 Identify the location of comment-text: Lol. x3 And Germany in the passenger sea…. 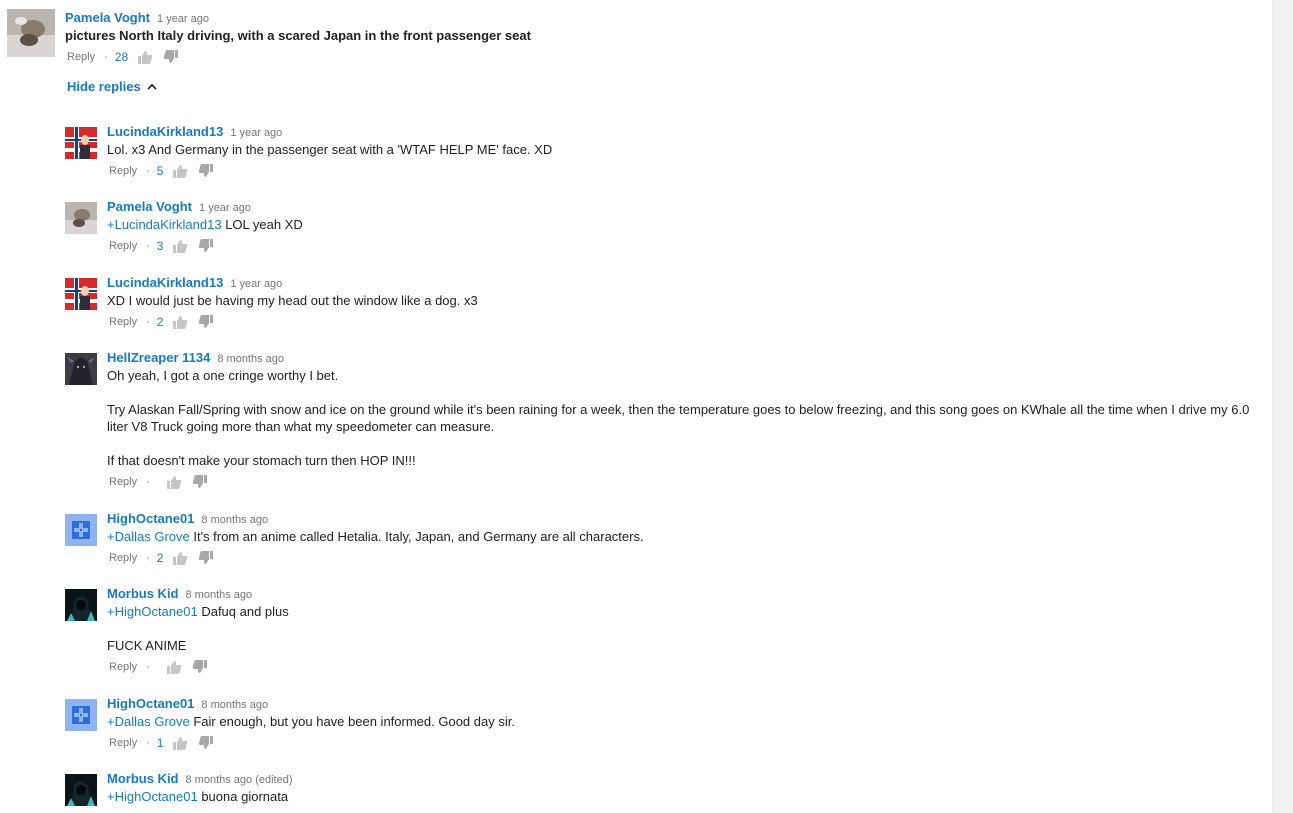
(330, 149).